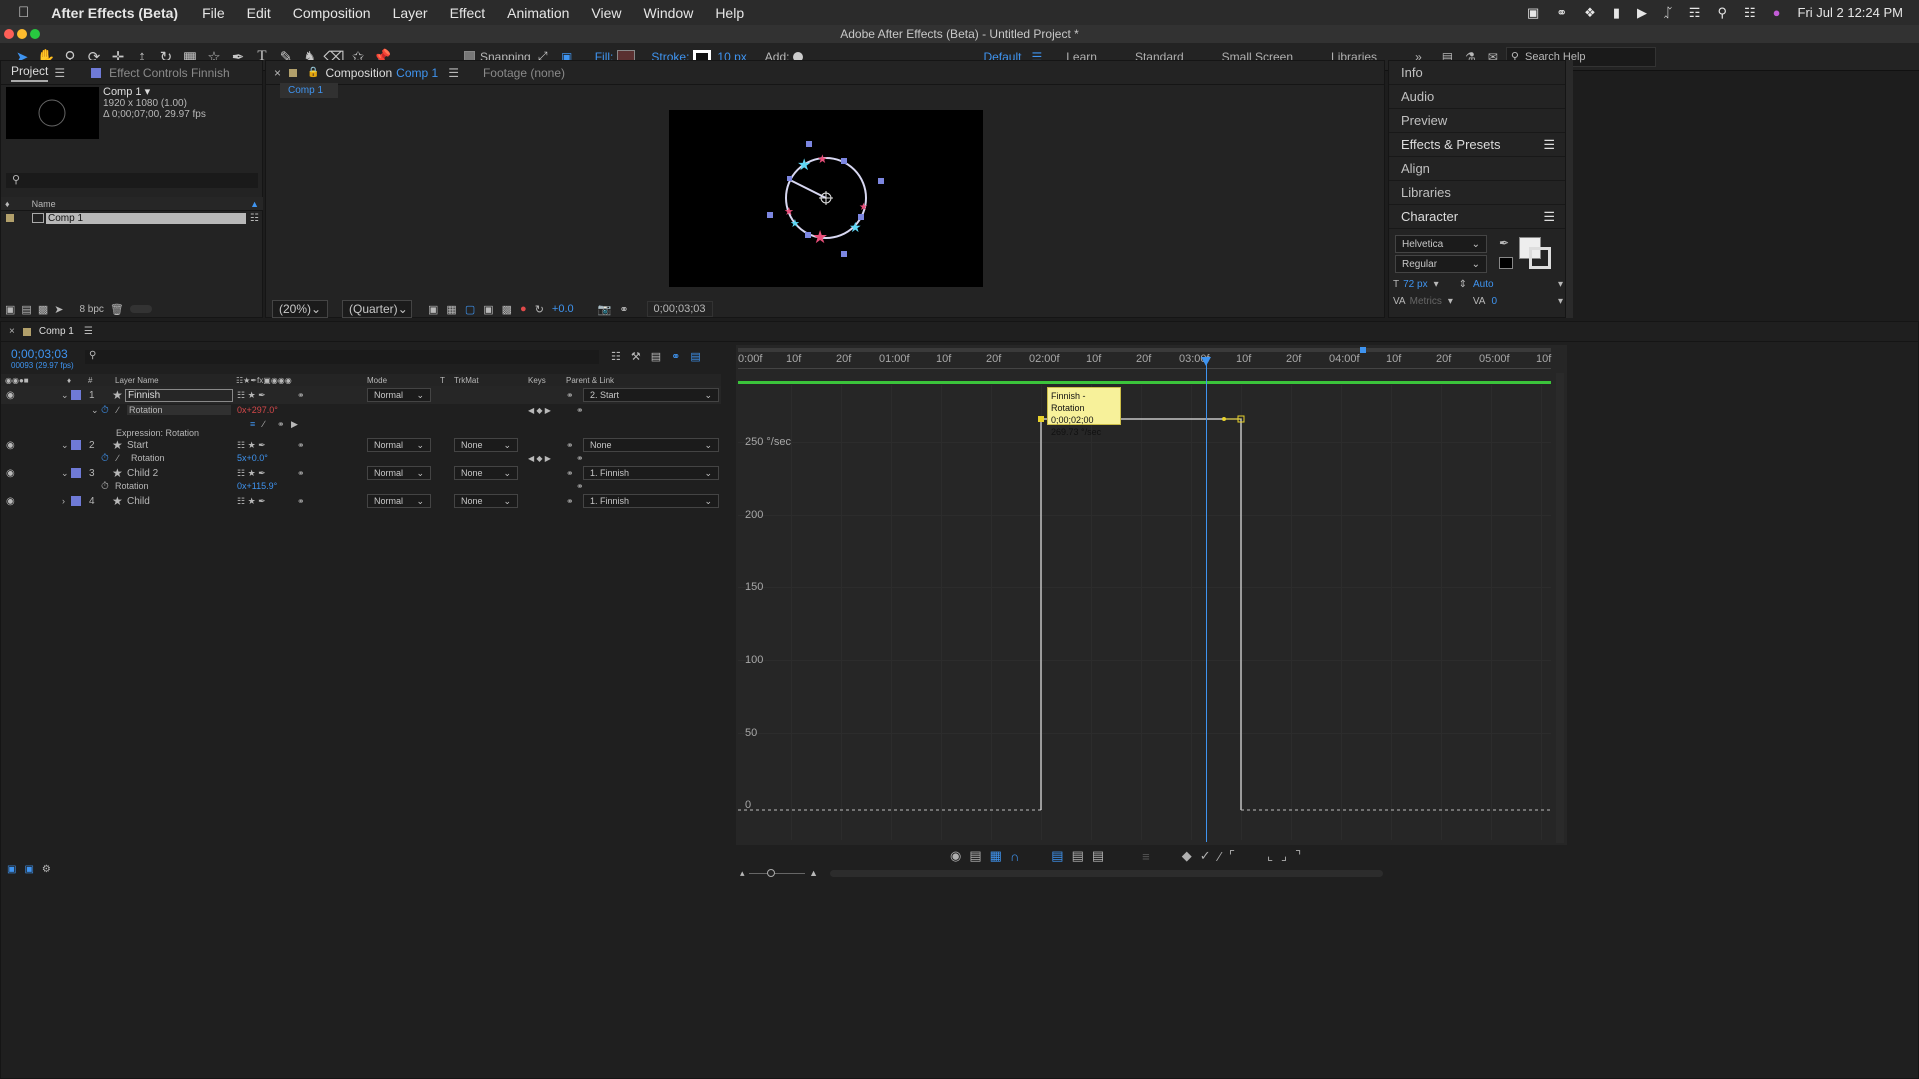  What do you see at coordinates (1220, 856) in the screenshot?
I see `auto-bezier-icon: ∕` at bounding box center [1220, 856].